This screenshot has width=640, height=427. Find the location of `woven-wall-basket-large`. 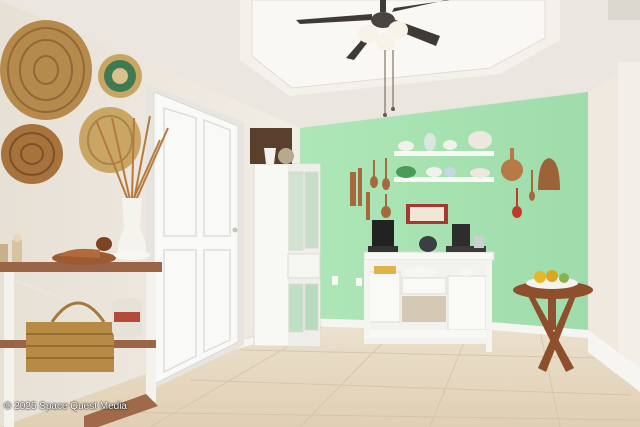

woven-wall-basket-large is located at coordinates (46, 70).